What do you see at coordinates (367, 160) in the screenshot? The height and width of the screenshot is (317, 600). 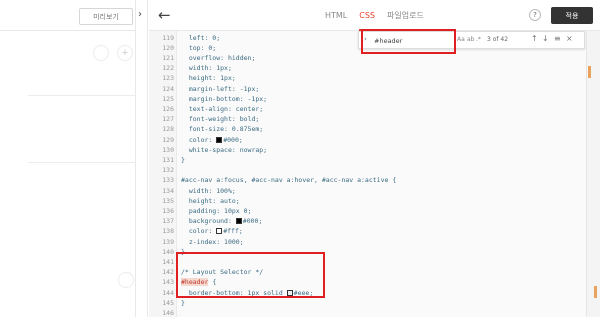 I see `code-line: 131}` at bounding box center [367, 160].